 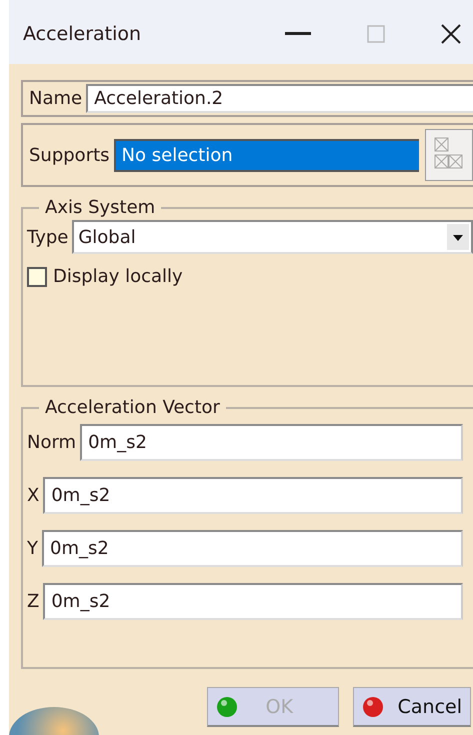 What do you see at coordinates (132, 407) in the screenshot?
I see `acceleration-vector-heading: Acceleration Vector` at bounding box center [132, 407].